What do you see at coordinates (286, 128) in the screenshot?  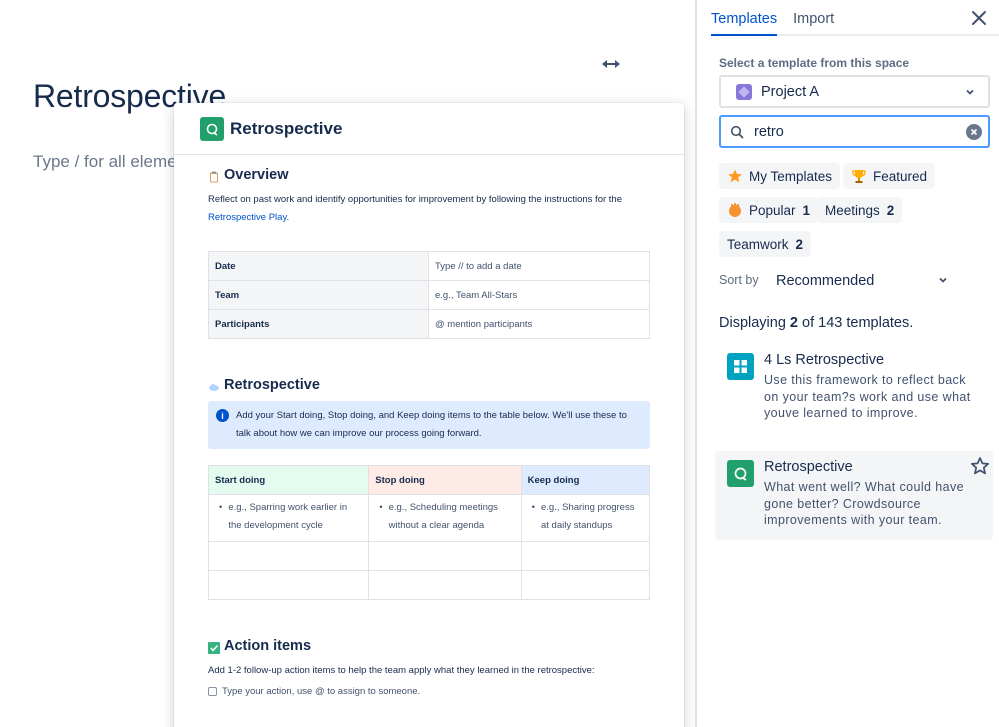 I see `preview-title: Retrospective` at bounding box center [286, 128].